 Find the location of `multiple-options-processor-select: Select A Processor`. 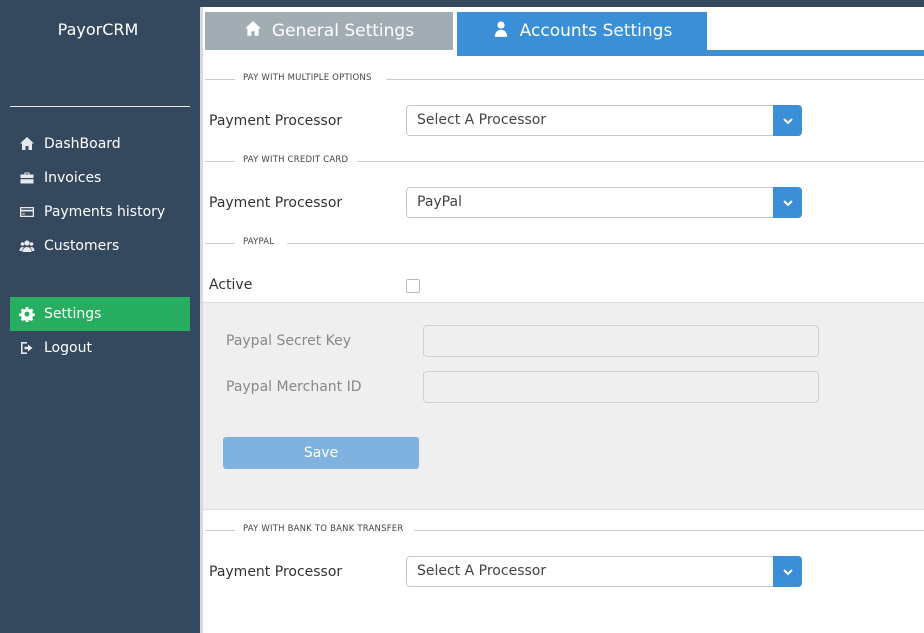

multiple-options-processor-select: Select A Processor is located at coordinates (604, 120).